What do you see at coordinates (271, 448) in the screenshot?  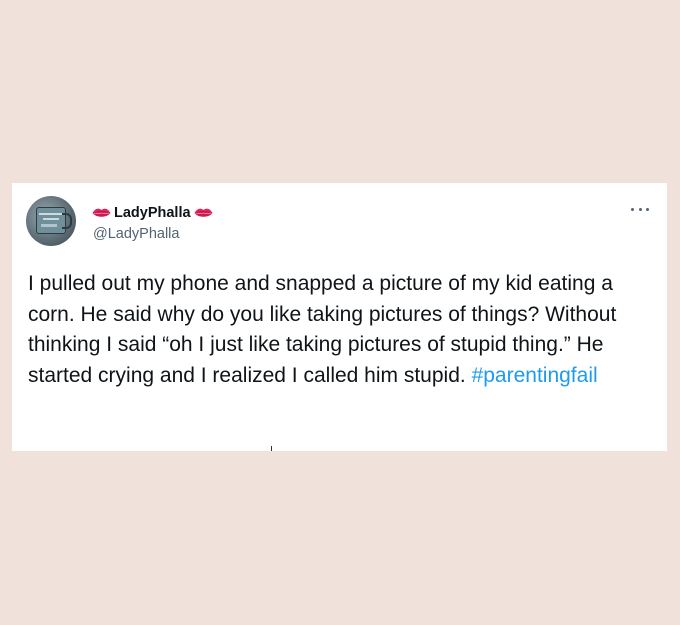 I see `divider-mark` at bounding box center [271, 448].